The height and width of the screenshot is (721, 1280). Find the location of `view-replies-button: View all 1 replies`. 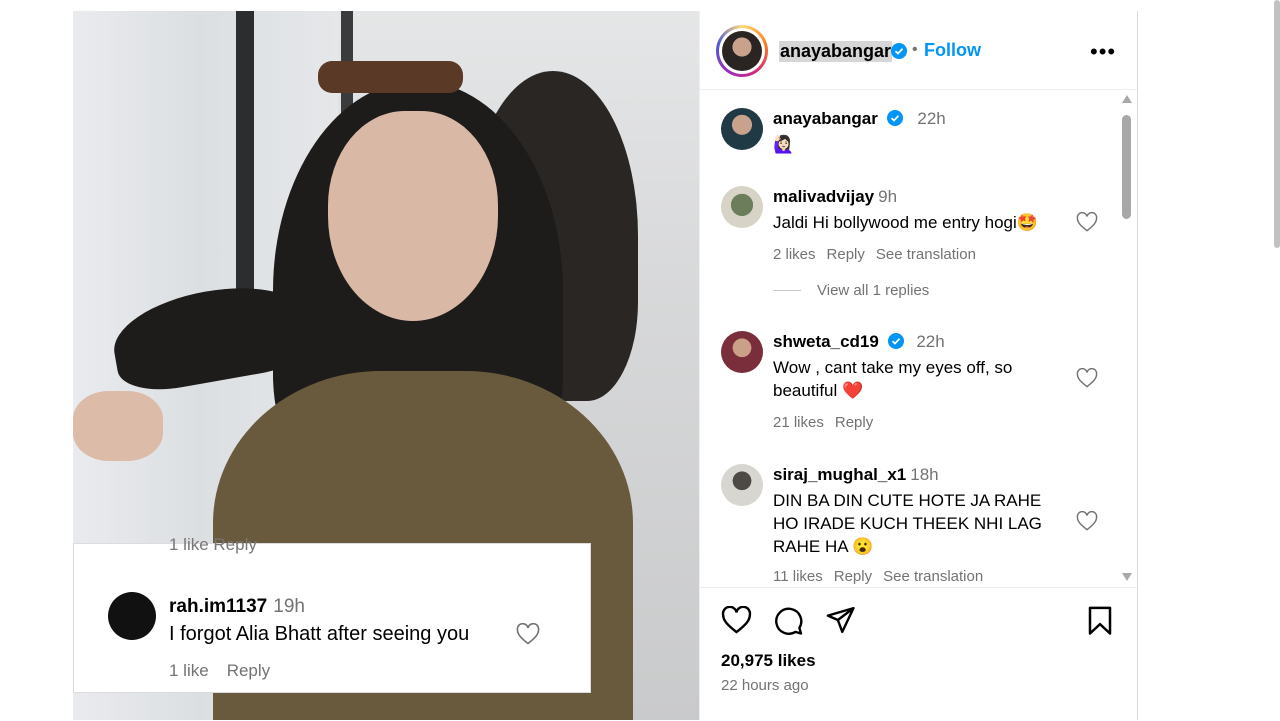

view-replies-button: View all 1 replies is located at coordinates (873, 290).